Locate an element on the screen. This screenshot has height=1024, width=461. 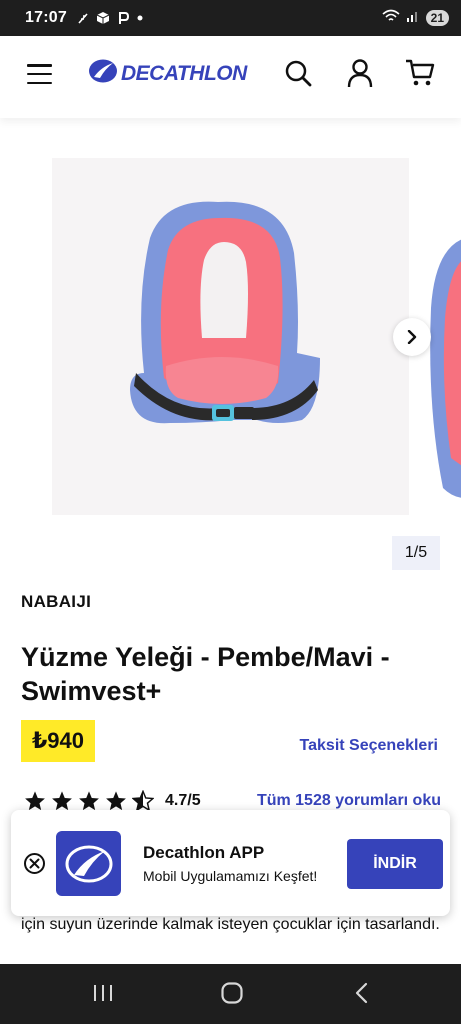
install-app-button: İNDİR is located at coordinates (395, 864).